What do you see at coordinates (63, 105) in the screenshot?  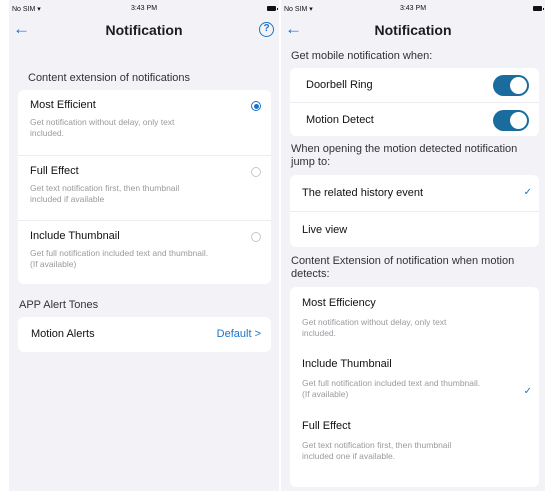 I see `option-label: Most Efficient` at bounding box center [63, 105].